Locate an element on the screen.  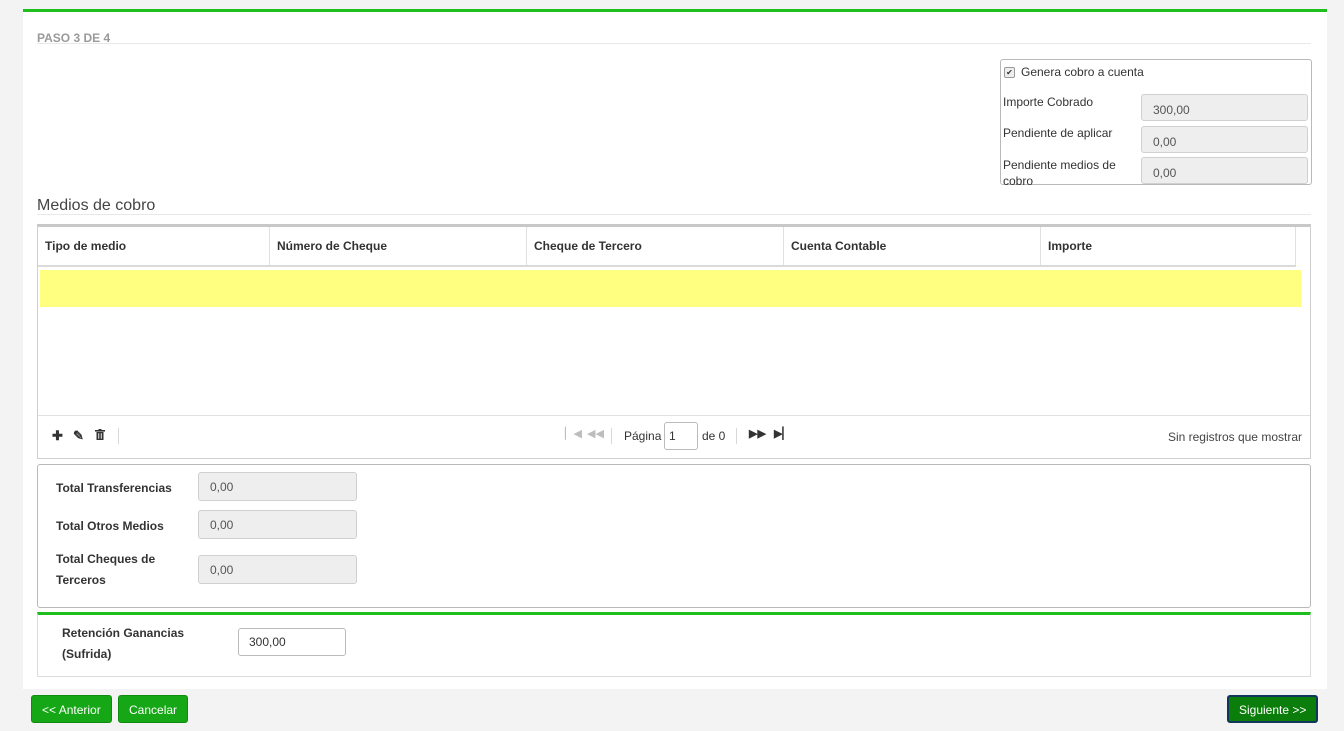
pendiente-medios-field: 0,00 is located at coordinates (1224, 170).